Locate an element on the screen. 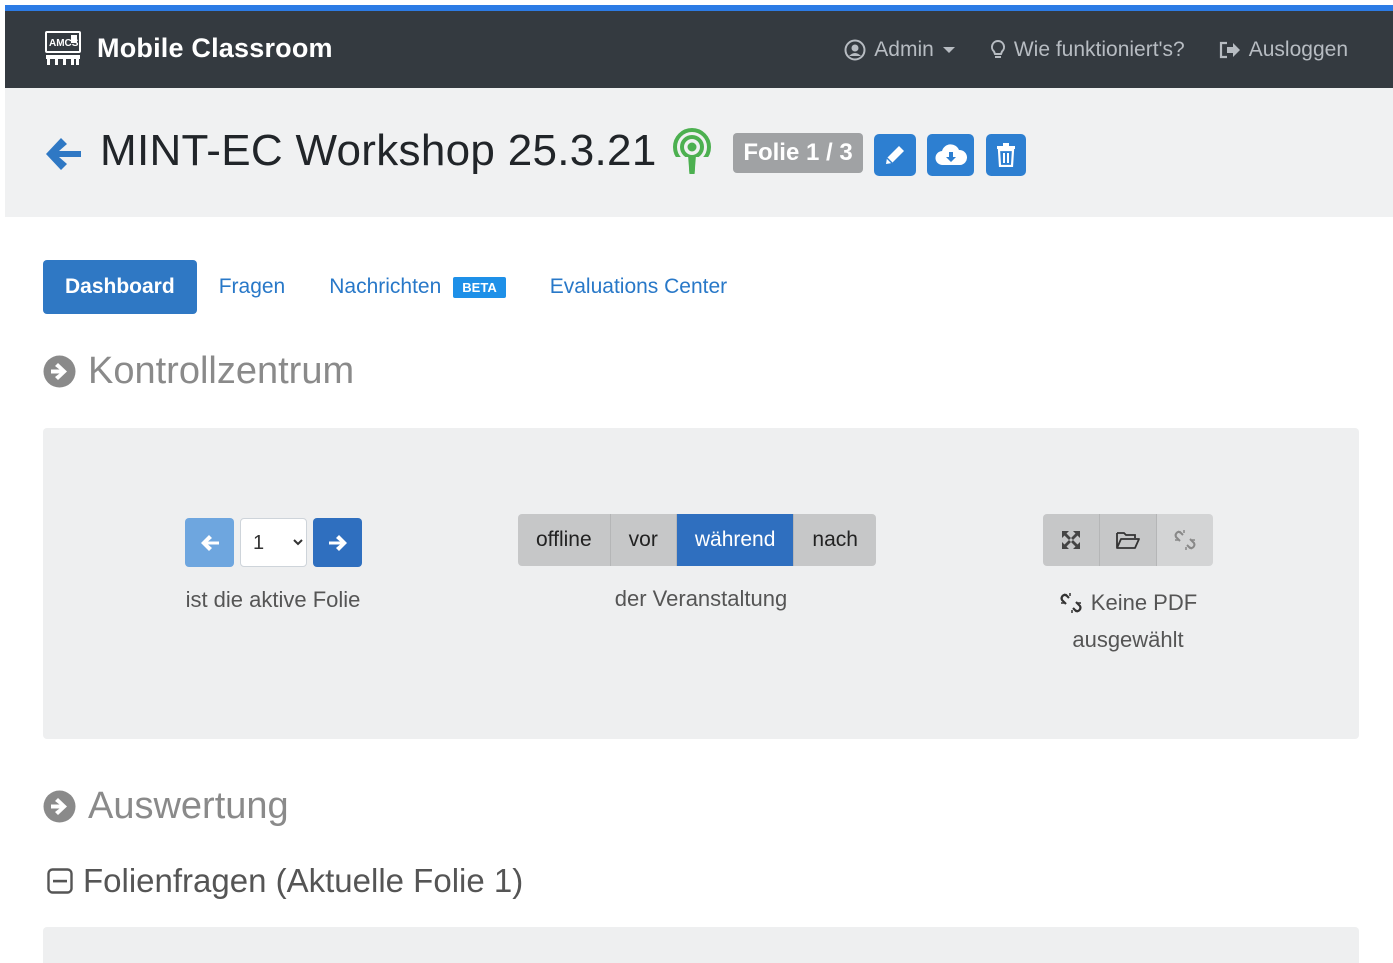 This screenshot has width=1393, height=963. tab-dashboard: Dashboard is located at coordinates (120, 287).